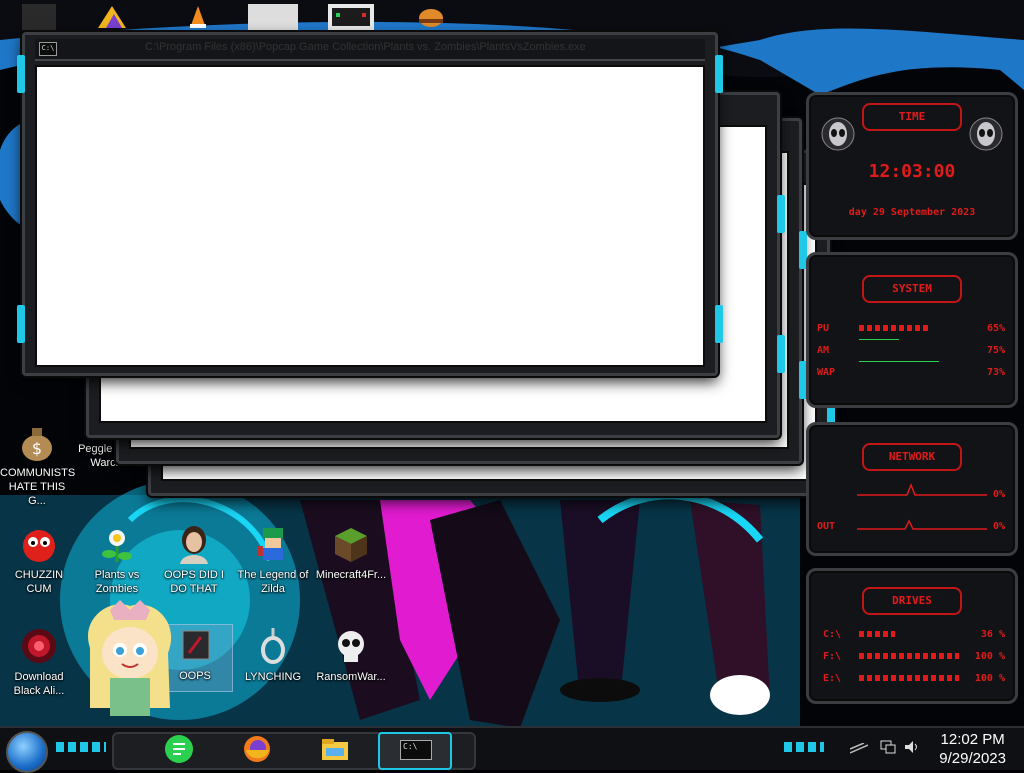 This screenshot has width=1024, height=773. I want to click on grass-block-icon, so click(351, 544).